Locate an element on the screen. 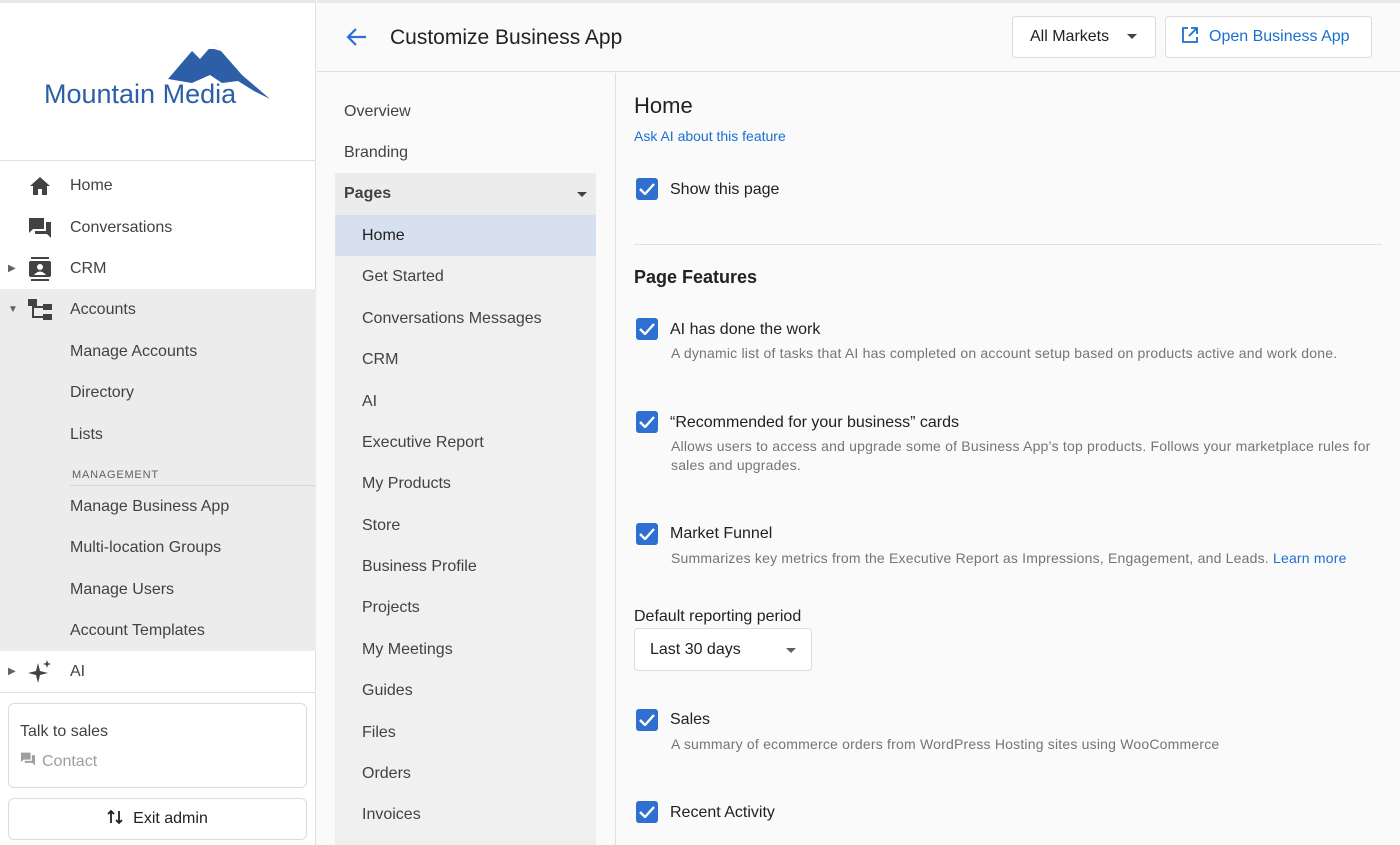 This screenshot has width=1400, height=845. page-item-ai: AI is located at coordinates (465, 401).